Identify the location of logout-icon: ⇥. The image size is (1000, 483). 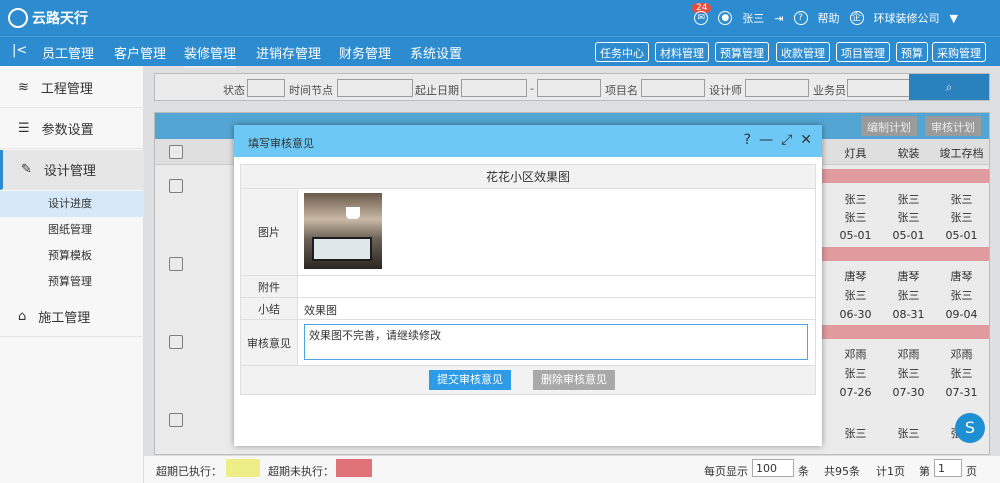
(778, 18).